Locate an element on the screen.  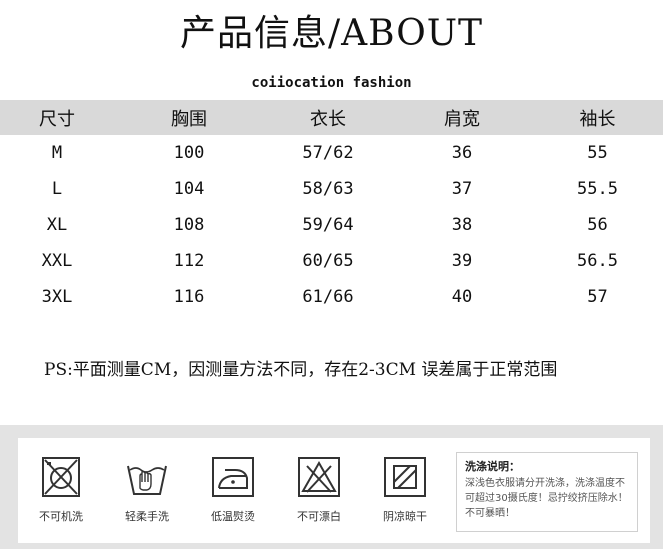
cell-shoulder: 40 is located at coordinates (462, 297).